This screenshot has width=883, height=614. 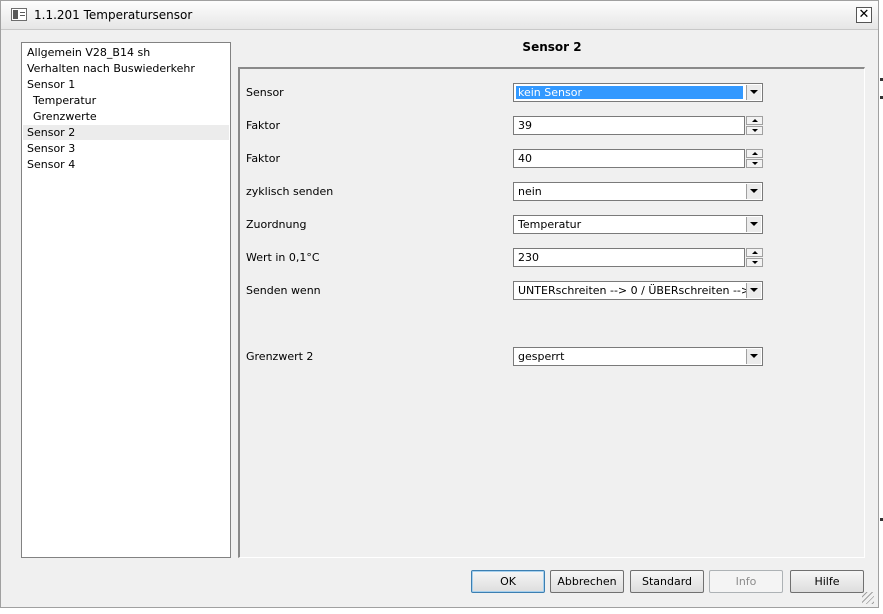 I want to click on label-faktor-1: Faktor, so click(x=263, y=125).